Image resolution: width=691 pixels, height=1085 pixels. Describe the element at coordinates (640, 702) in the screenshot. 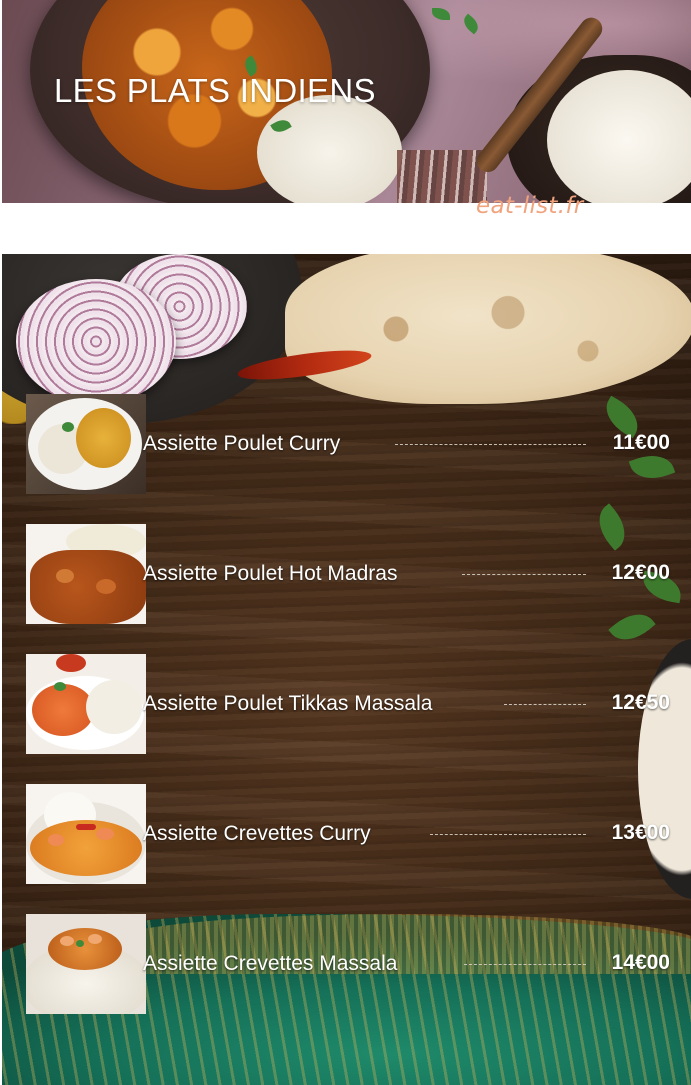

I see `dish-price: 12€50` at that location.